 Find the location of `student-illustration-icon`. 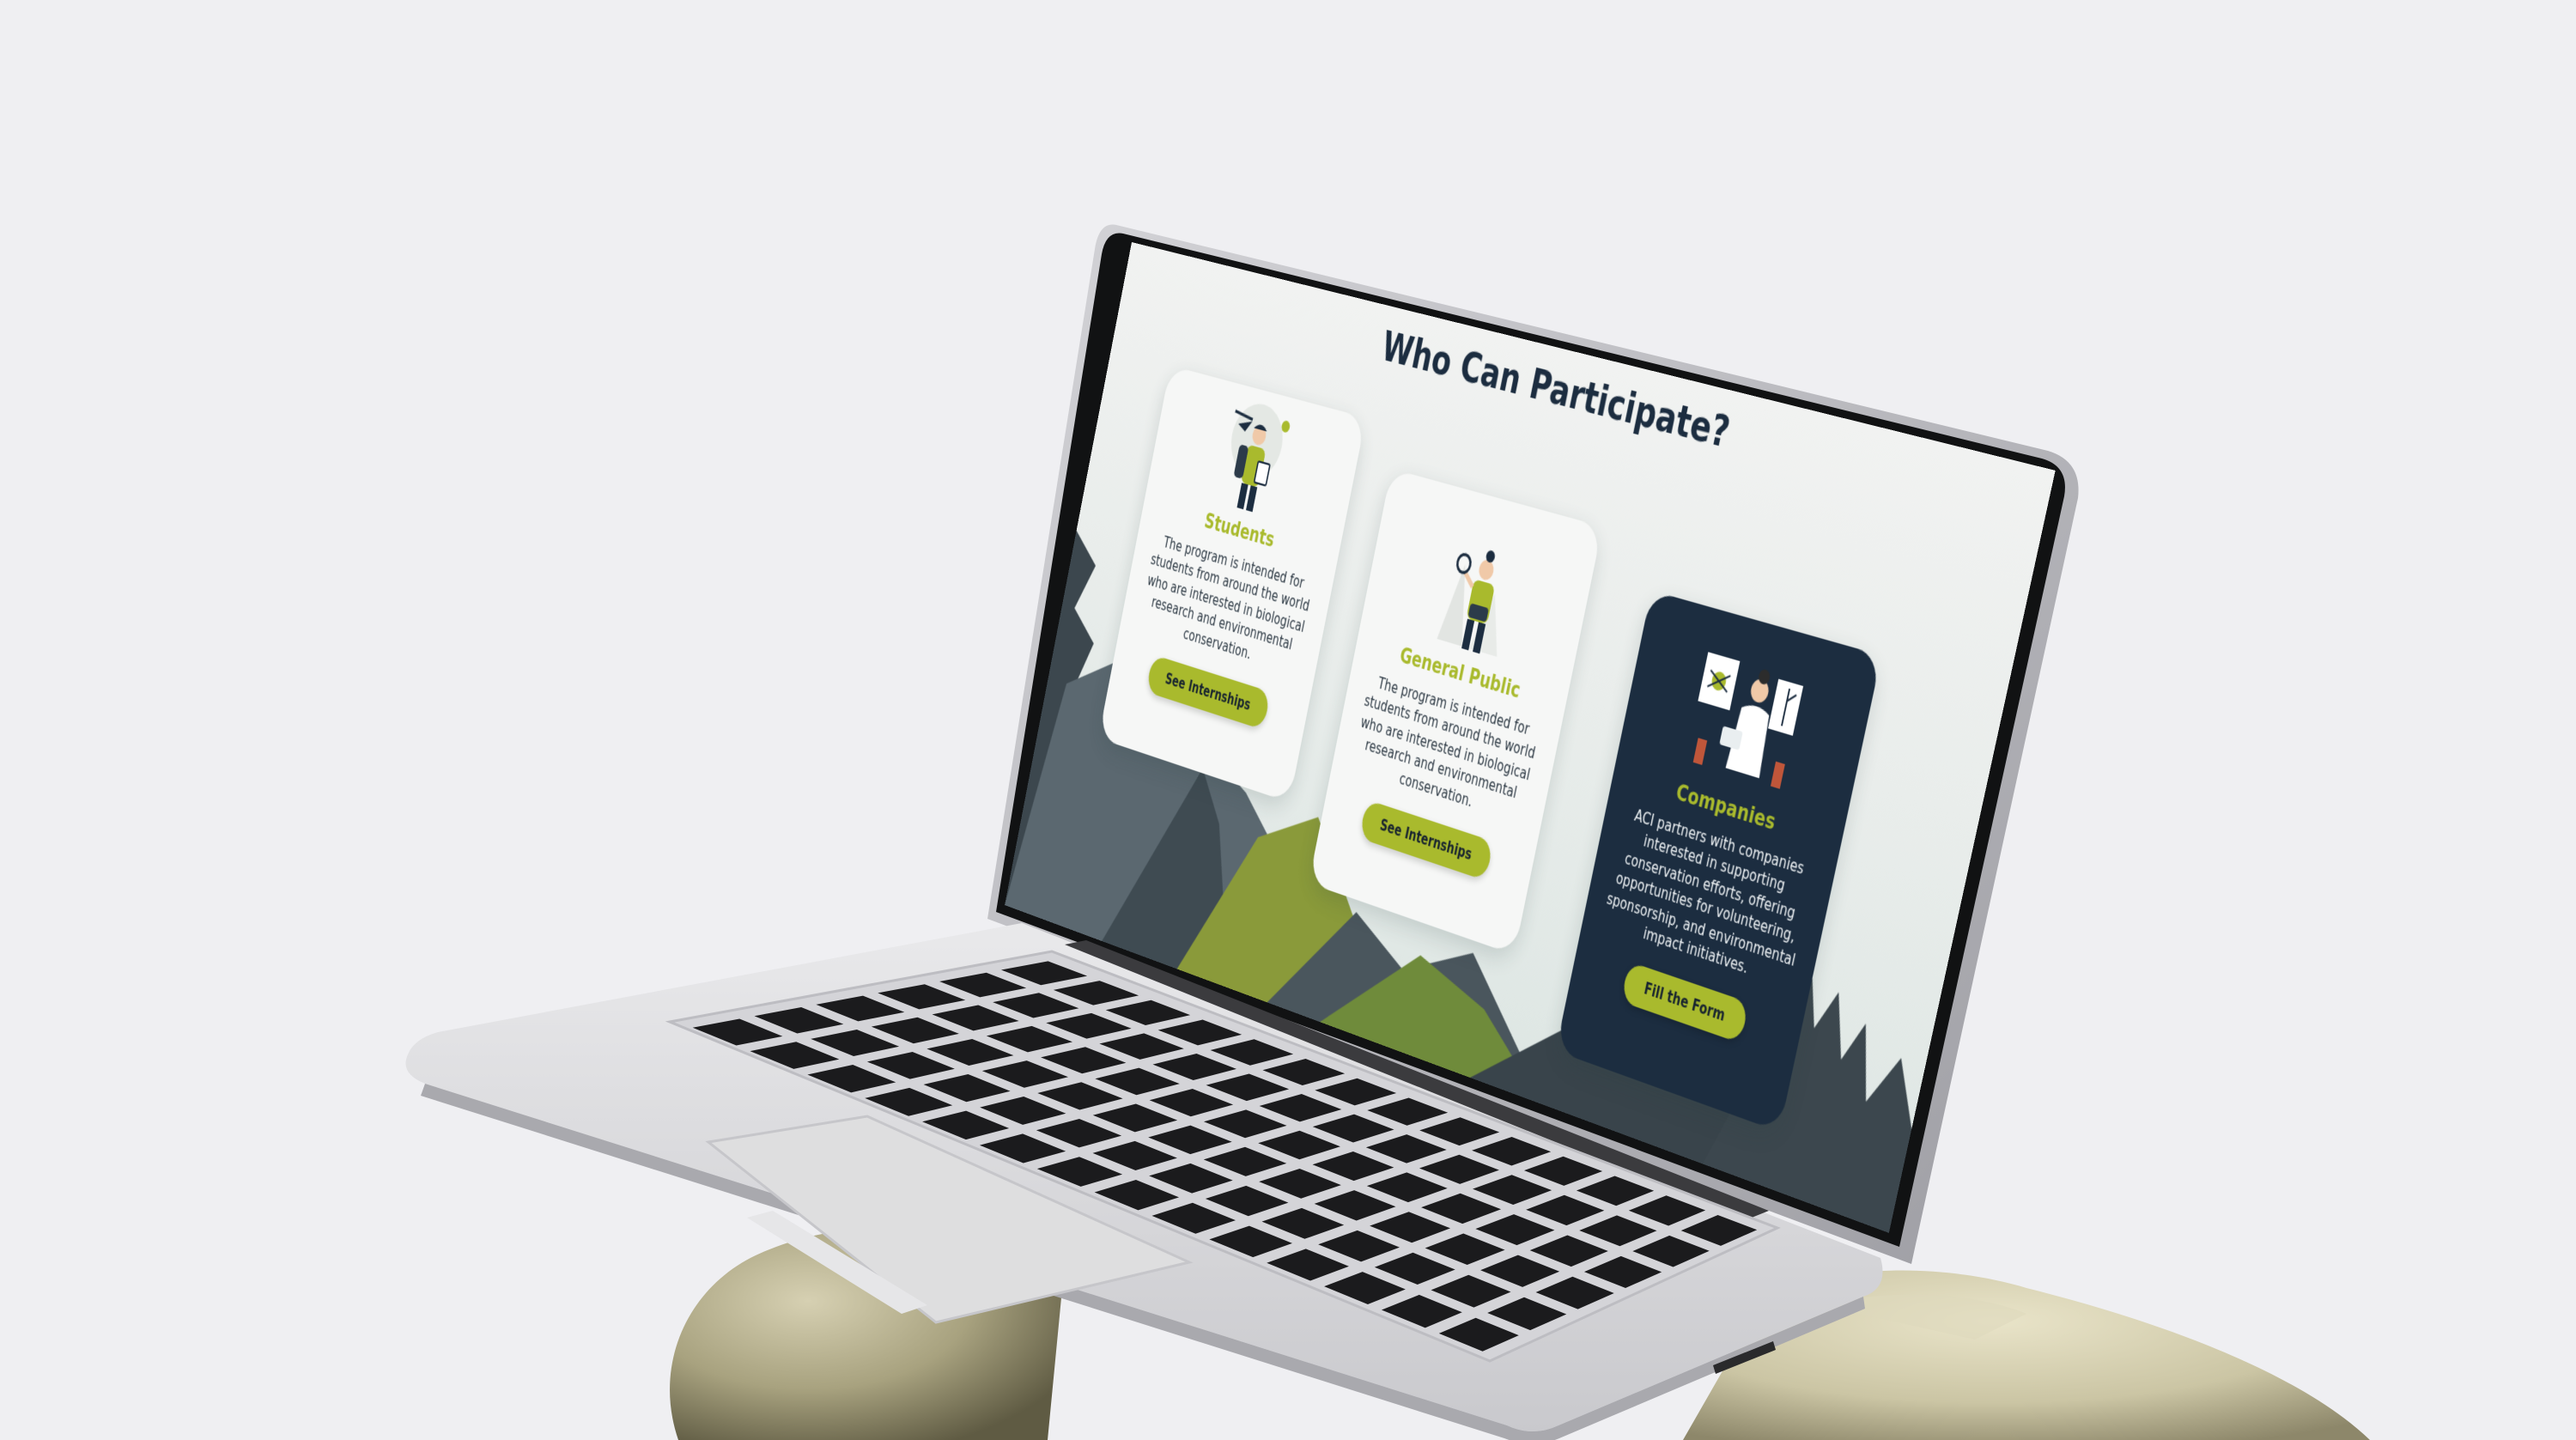

student-illustration-icon is located at coordinates (1257, 455).